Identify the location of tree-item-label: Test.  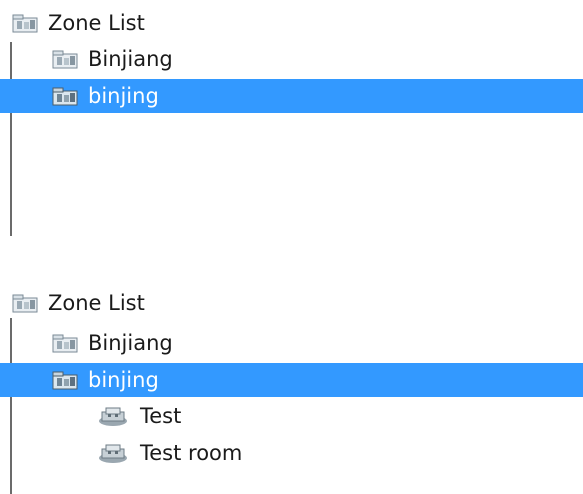
(161, 416).